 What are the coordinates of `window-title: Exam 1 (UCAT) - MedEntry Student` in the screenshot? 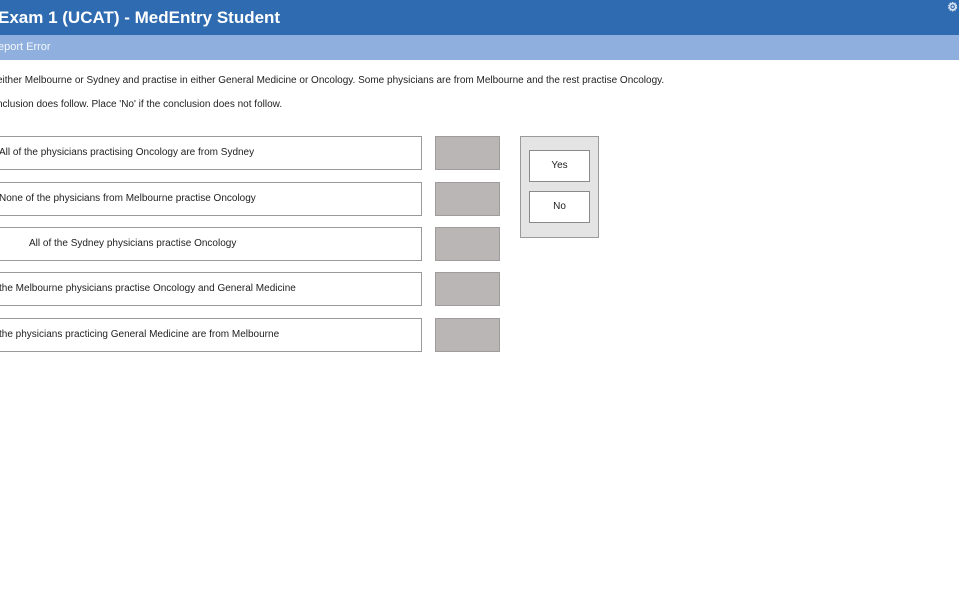 It's located at (140, 17).